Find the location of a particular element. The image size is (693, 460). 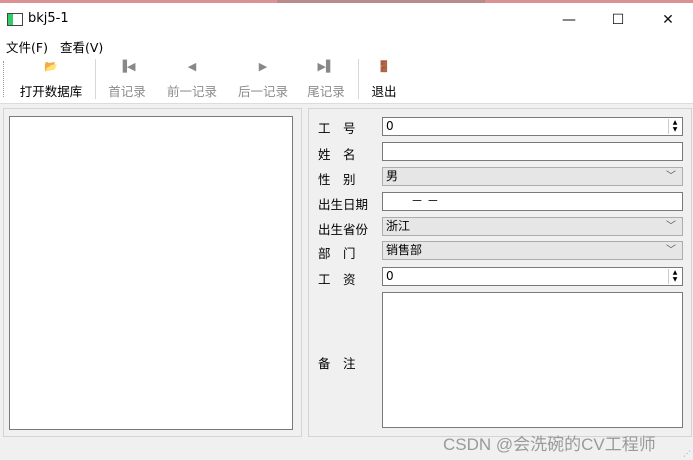

emp-no-value: 0 is located at coordinates (390, 126).